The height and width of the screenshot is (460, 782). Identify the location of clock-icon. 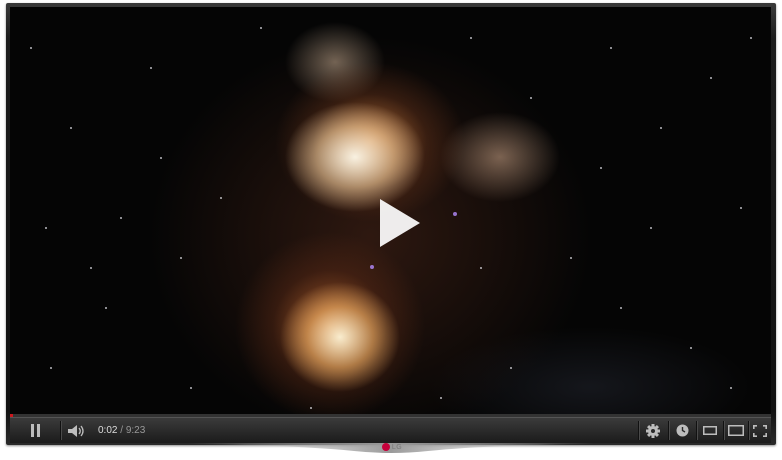
(682, 430).